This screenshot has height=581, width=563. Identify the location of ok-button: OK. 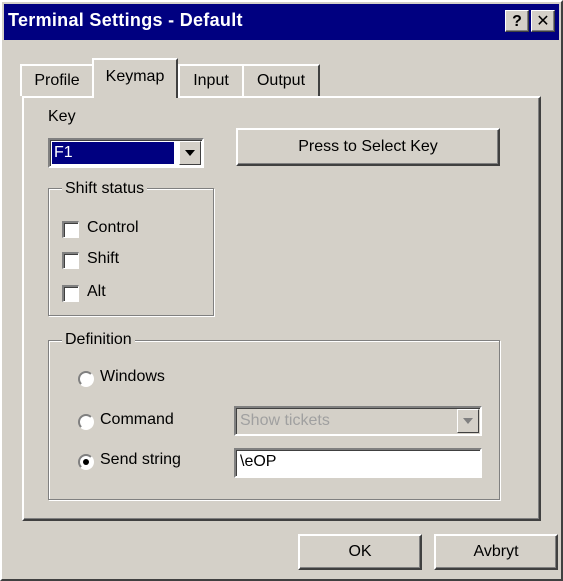
(360, 552).